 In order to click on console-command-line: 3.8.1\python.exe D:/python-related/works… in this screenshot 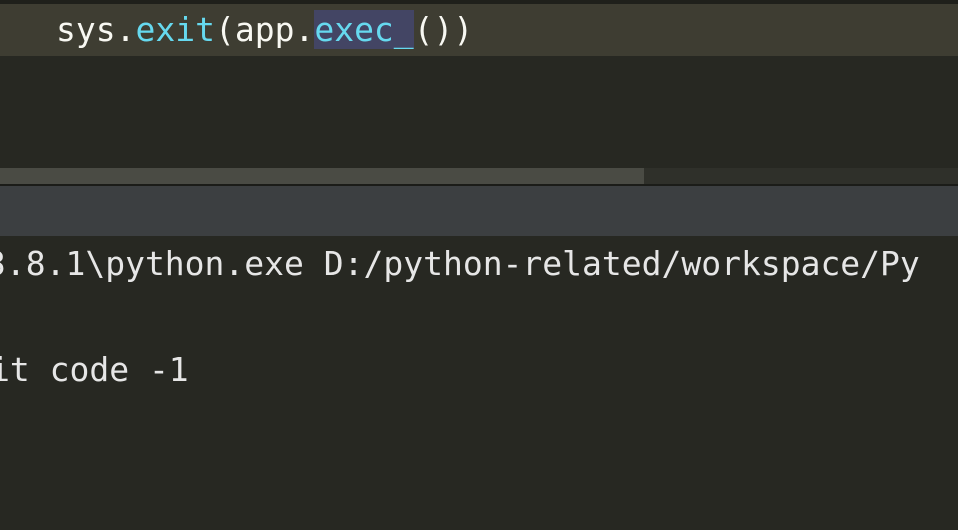, I will do `click(460, 263)`.